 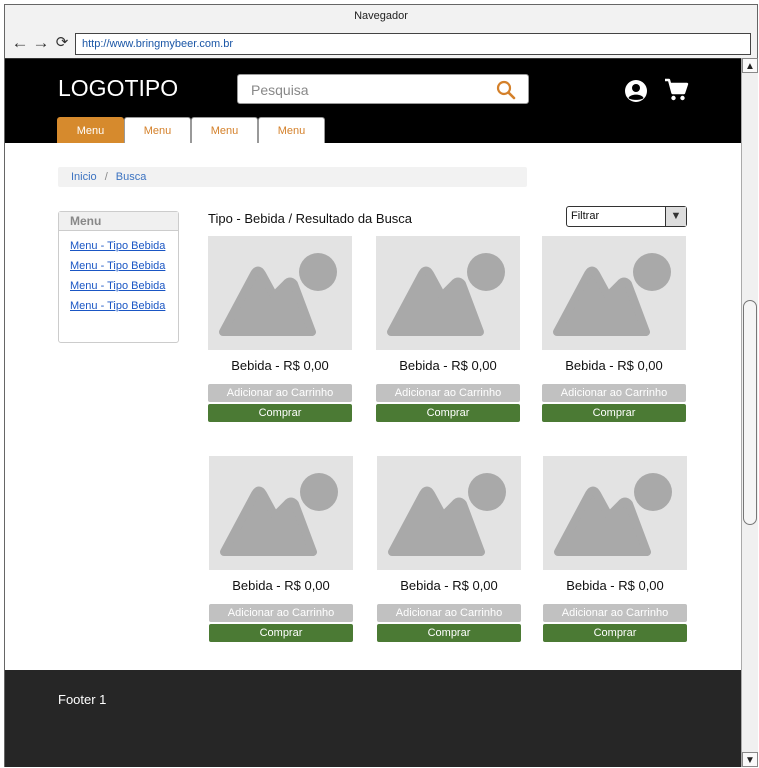 What do you see at coordinates (62, 43) in the screenshot?
I see `reload-icon: ⟳` at bounding box center [62, 43].